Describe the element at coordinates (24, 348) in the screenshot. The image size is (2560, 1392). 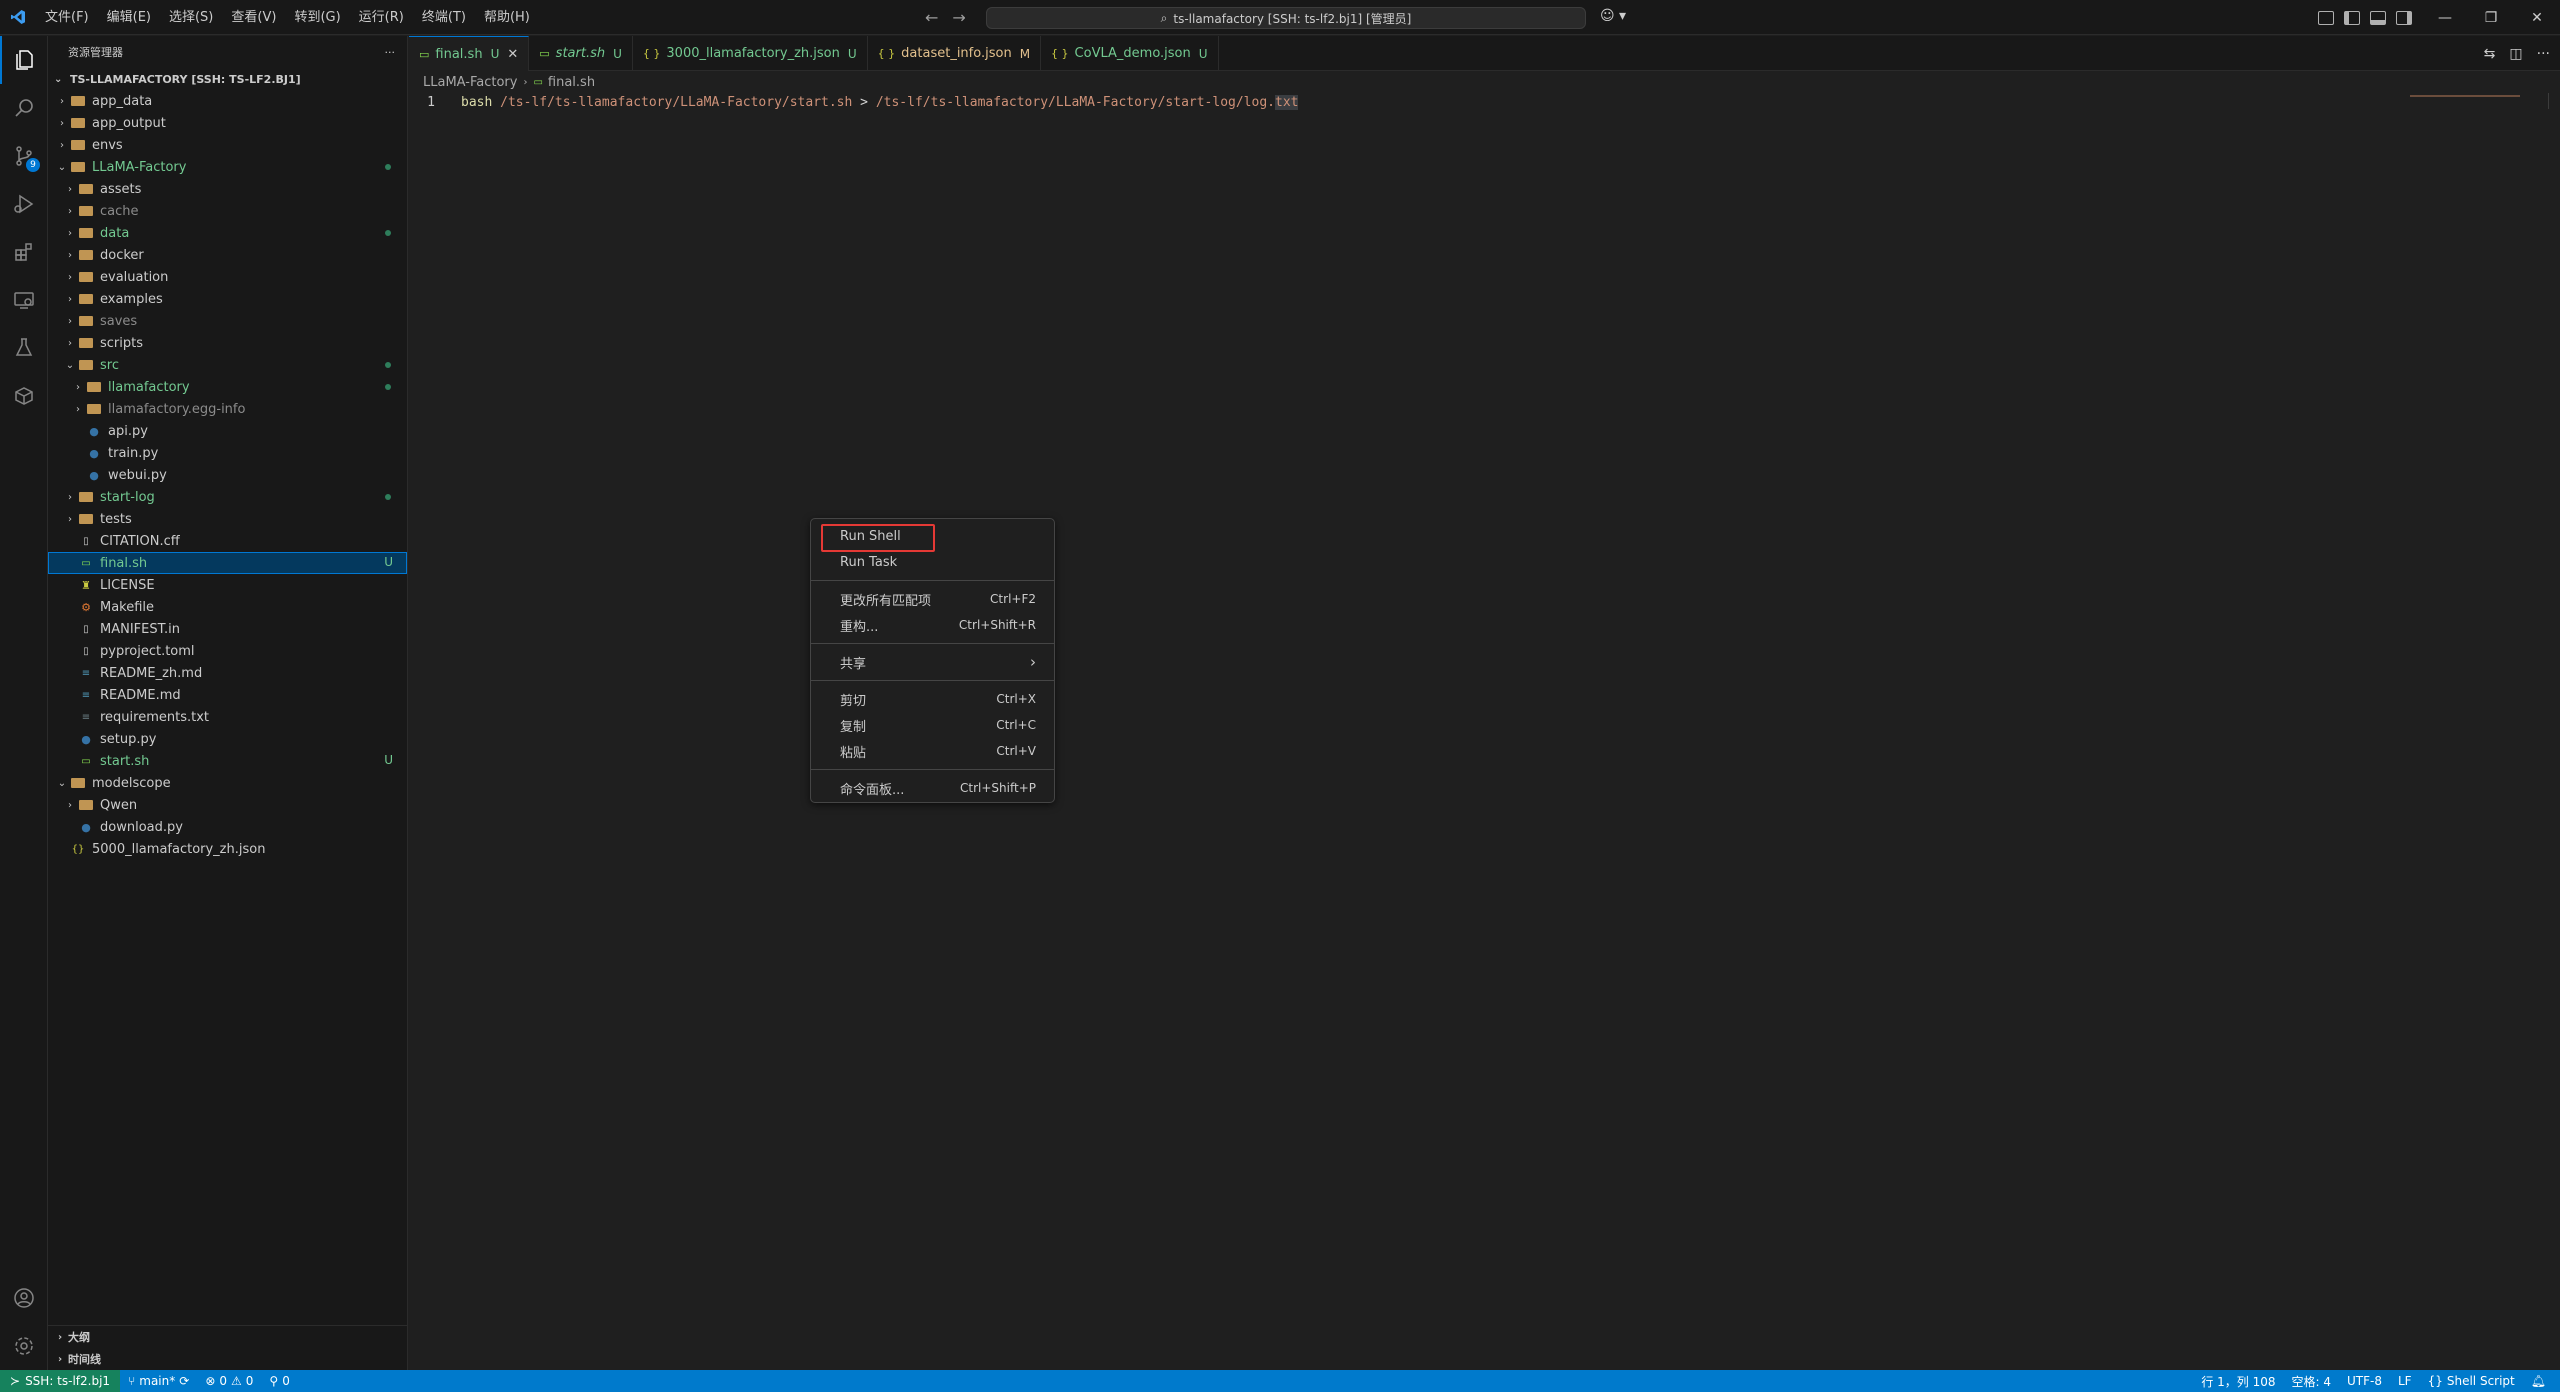
I see `testing-icon` at that location.